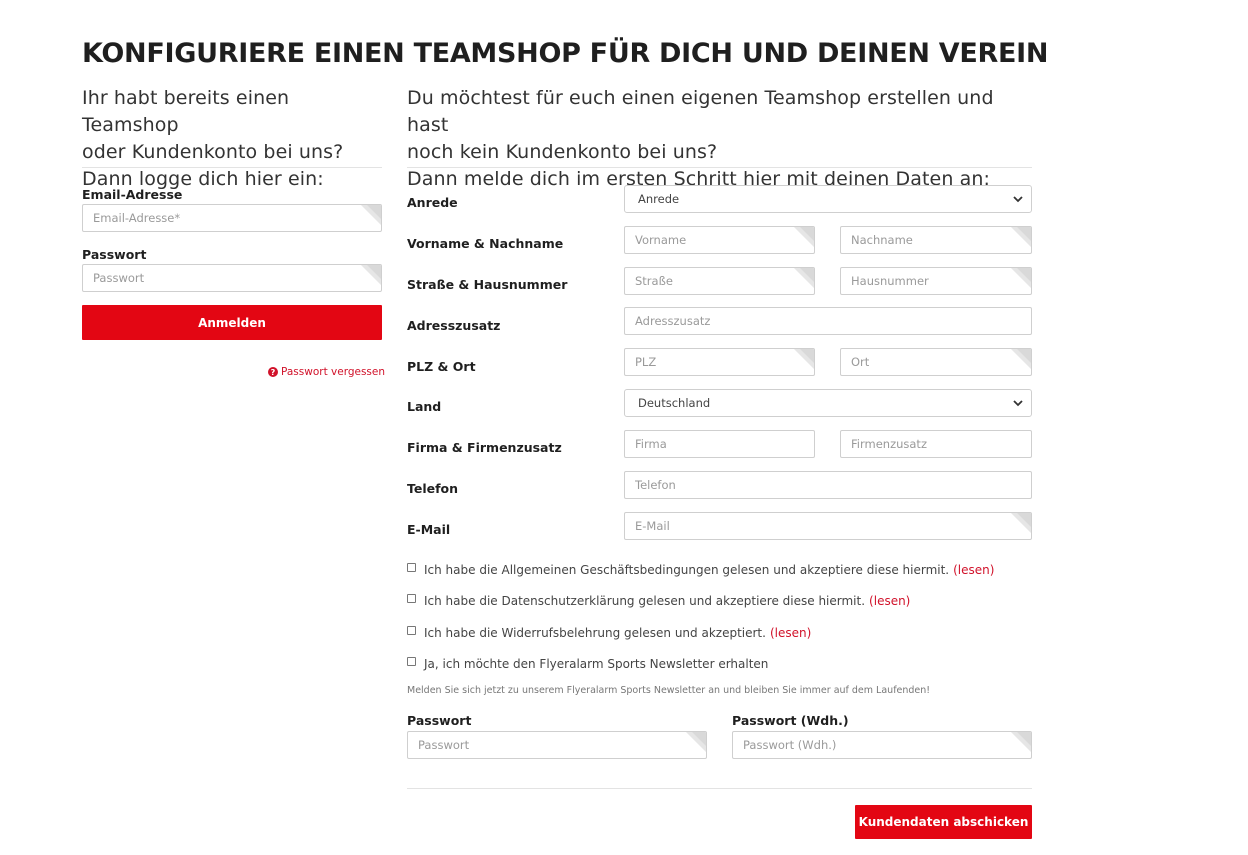  Describe the element at coordinates (411, 661) in the screenshot. I see `newsletter-checkbox` at that location.